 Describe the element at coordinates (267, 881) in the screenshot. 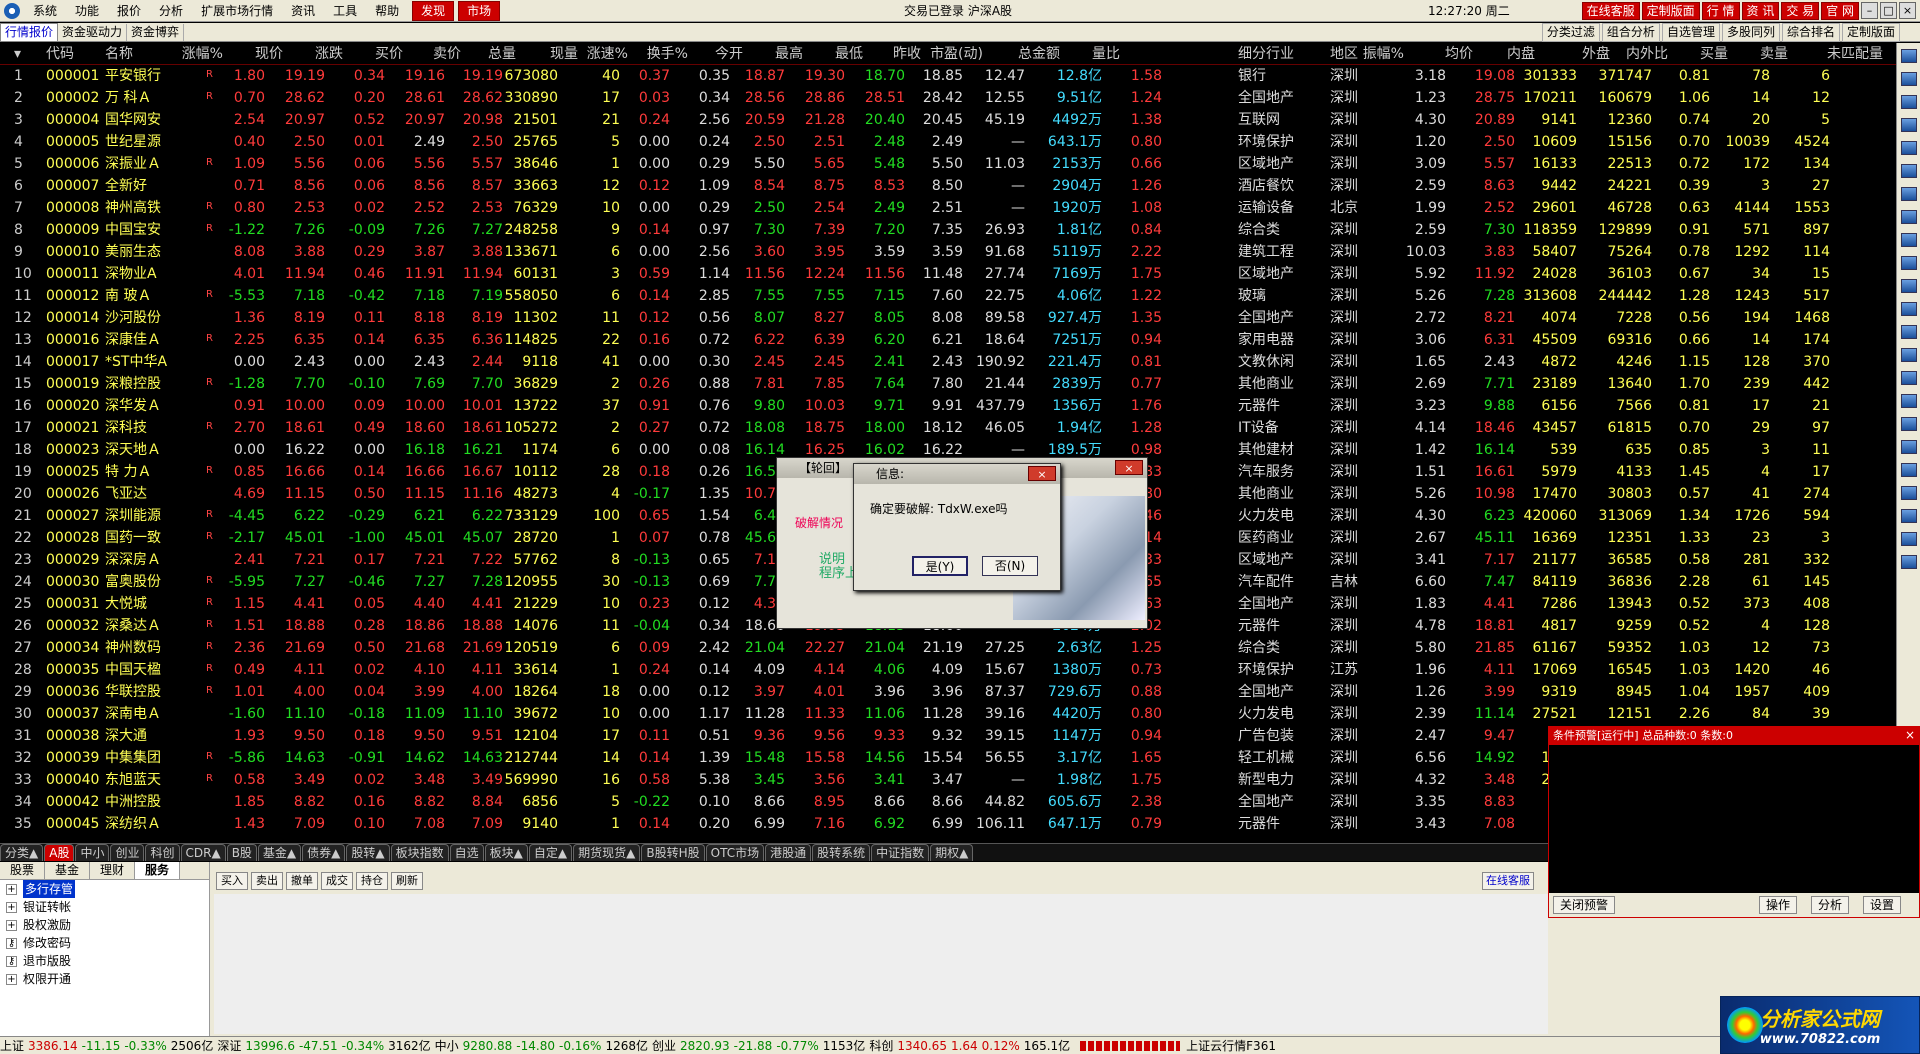

I see `sell-button: 卖出` at that location.